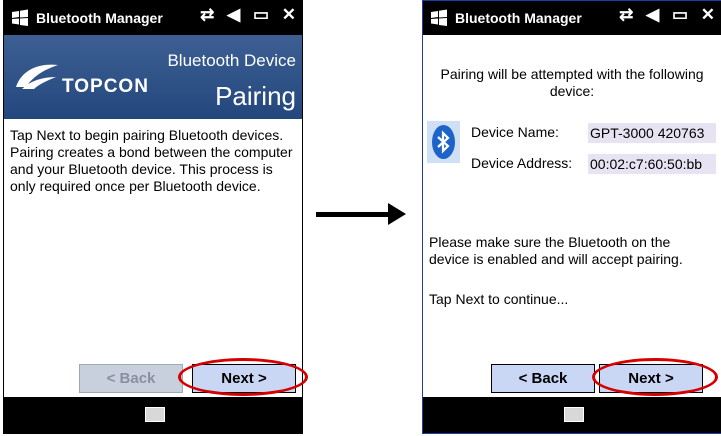 The image size is (721, 436). I want to click on device-name-value: GPT-3000 420763, so click(652, 133).